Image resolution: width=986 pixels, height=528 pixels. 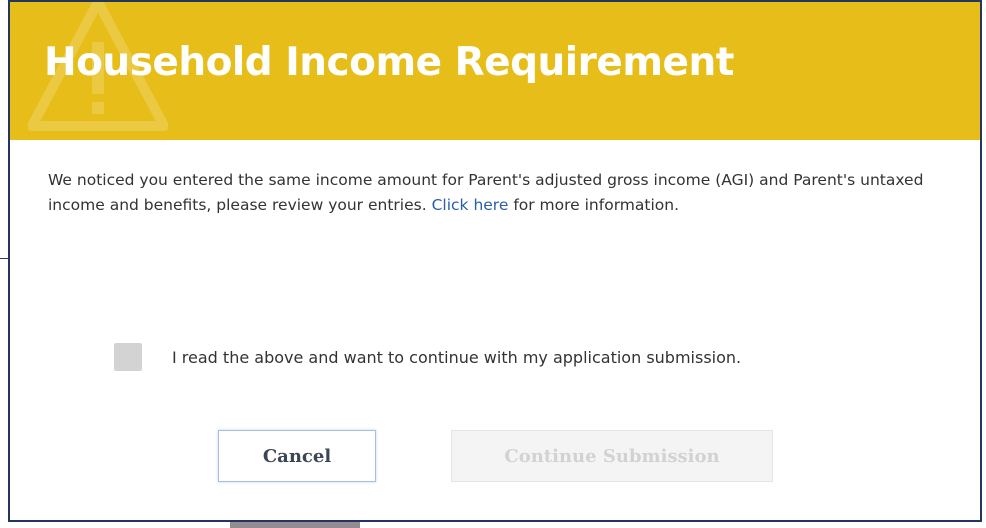 I want to click on cancel-button: Cancel, so click(x=297, y=456).